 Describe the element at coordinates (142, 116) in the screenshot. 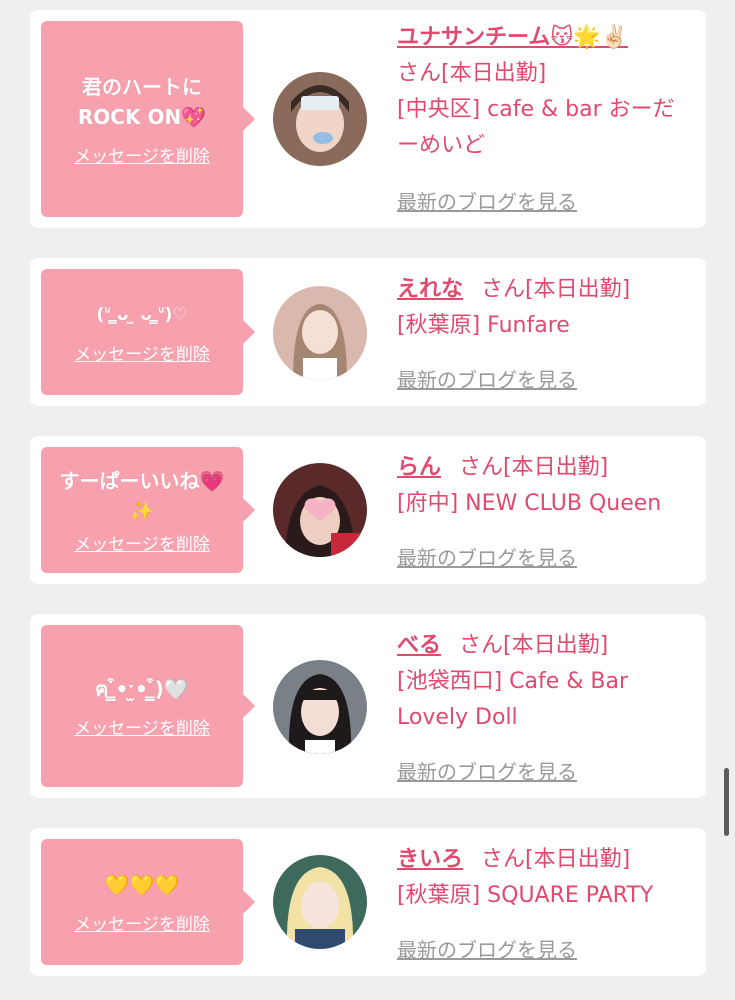

I see `message-text-line2: ROCK ON💖` at that location.